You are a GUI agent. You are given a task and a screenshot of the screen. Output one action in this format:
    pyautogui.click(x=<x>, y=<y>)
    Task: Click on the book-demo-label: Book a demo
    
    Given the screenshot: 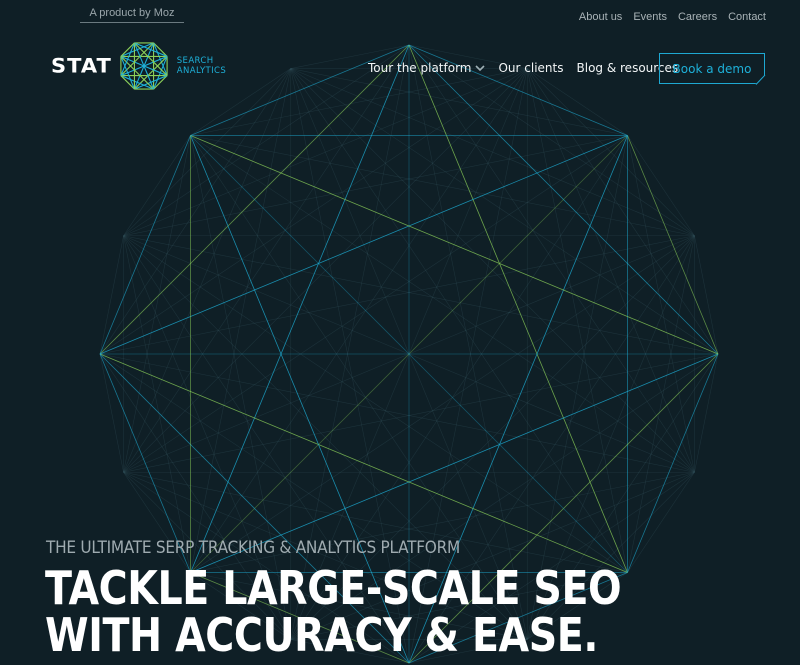 What is the action you would take?
    pyautogui.click(x=712, y=68)
    